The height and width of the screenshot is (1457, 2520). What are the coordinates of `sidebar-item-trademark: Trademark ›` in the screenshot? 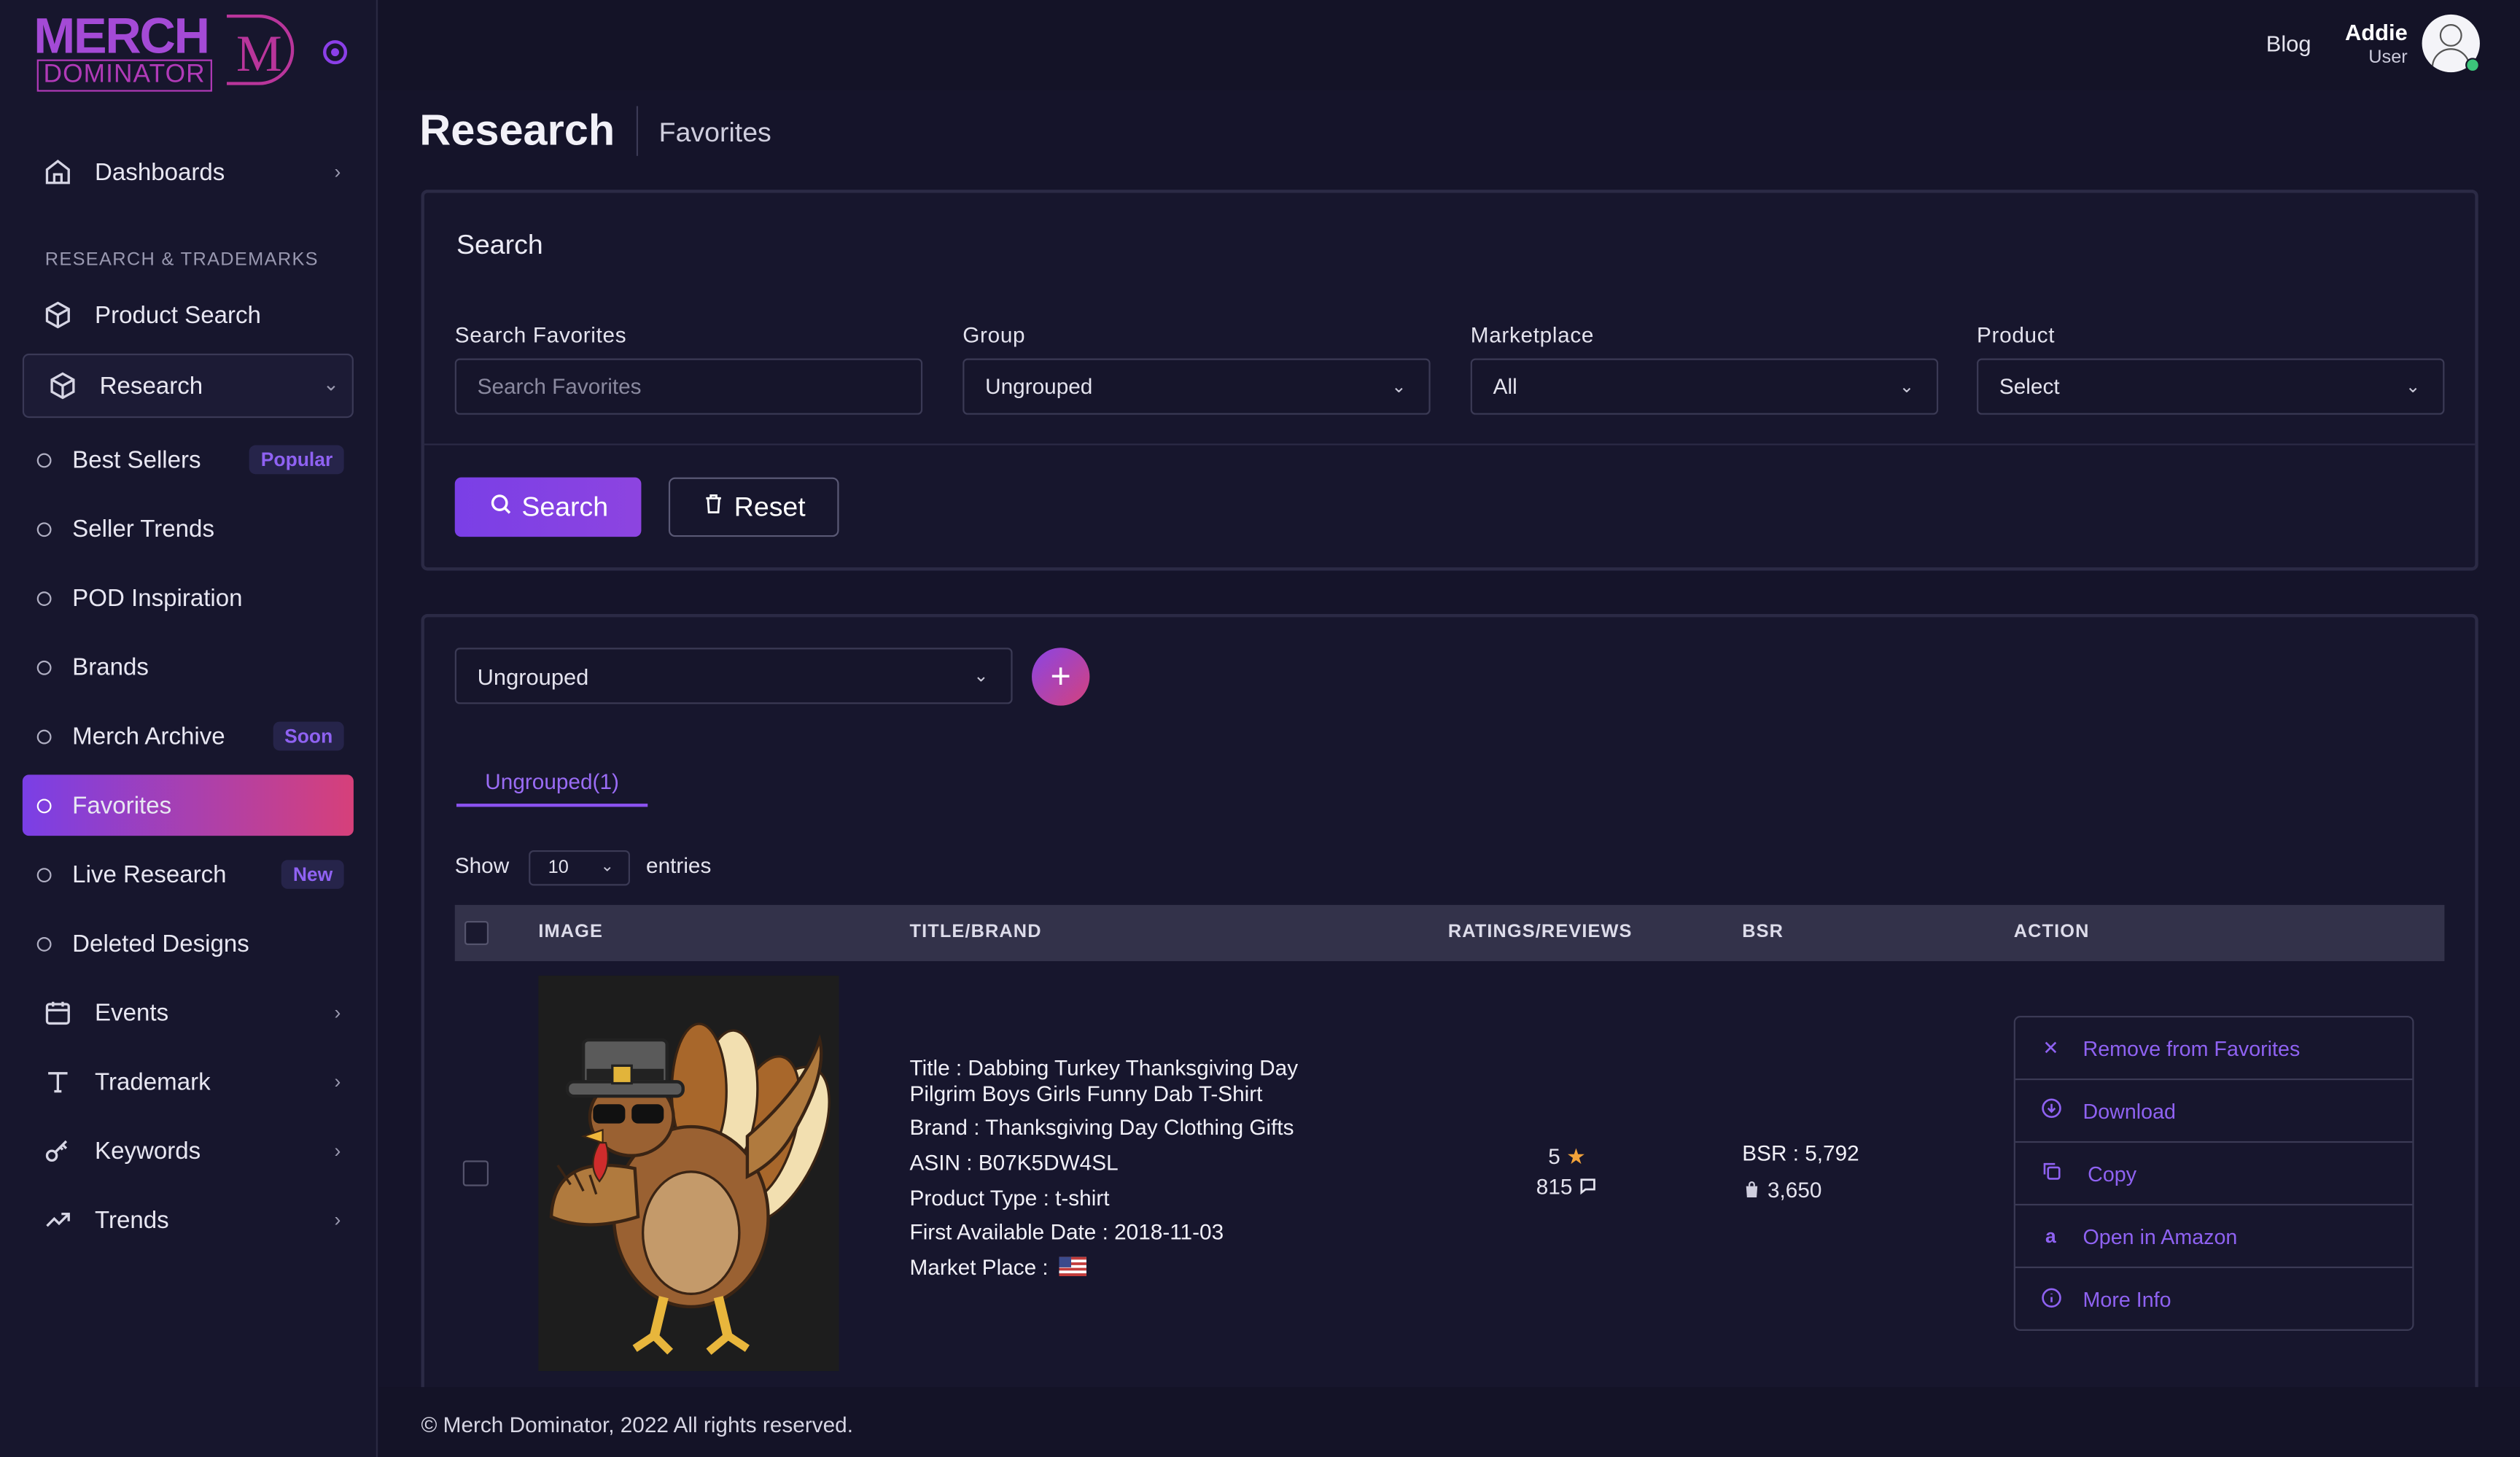 It's located at (188, 1082).